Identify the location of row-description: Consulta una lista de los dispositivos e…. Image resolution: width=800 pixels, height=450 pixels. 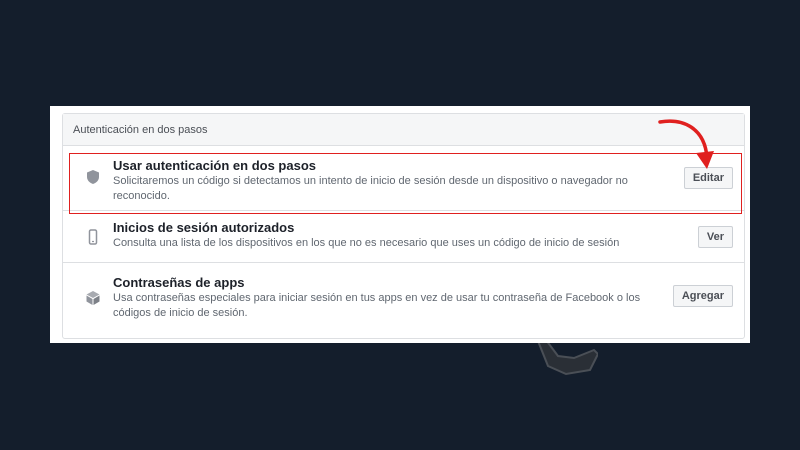
(366, 243).